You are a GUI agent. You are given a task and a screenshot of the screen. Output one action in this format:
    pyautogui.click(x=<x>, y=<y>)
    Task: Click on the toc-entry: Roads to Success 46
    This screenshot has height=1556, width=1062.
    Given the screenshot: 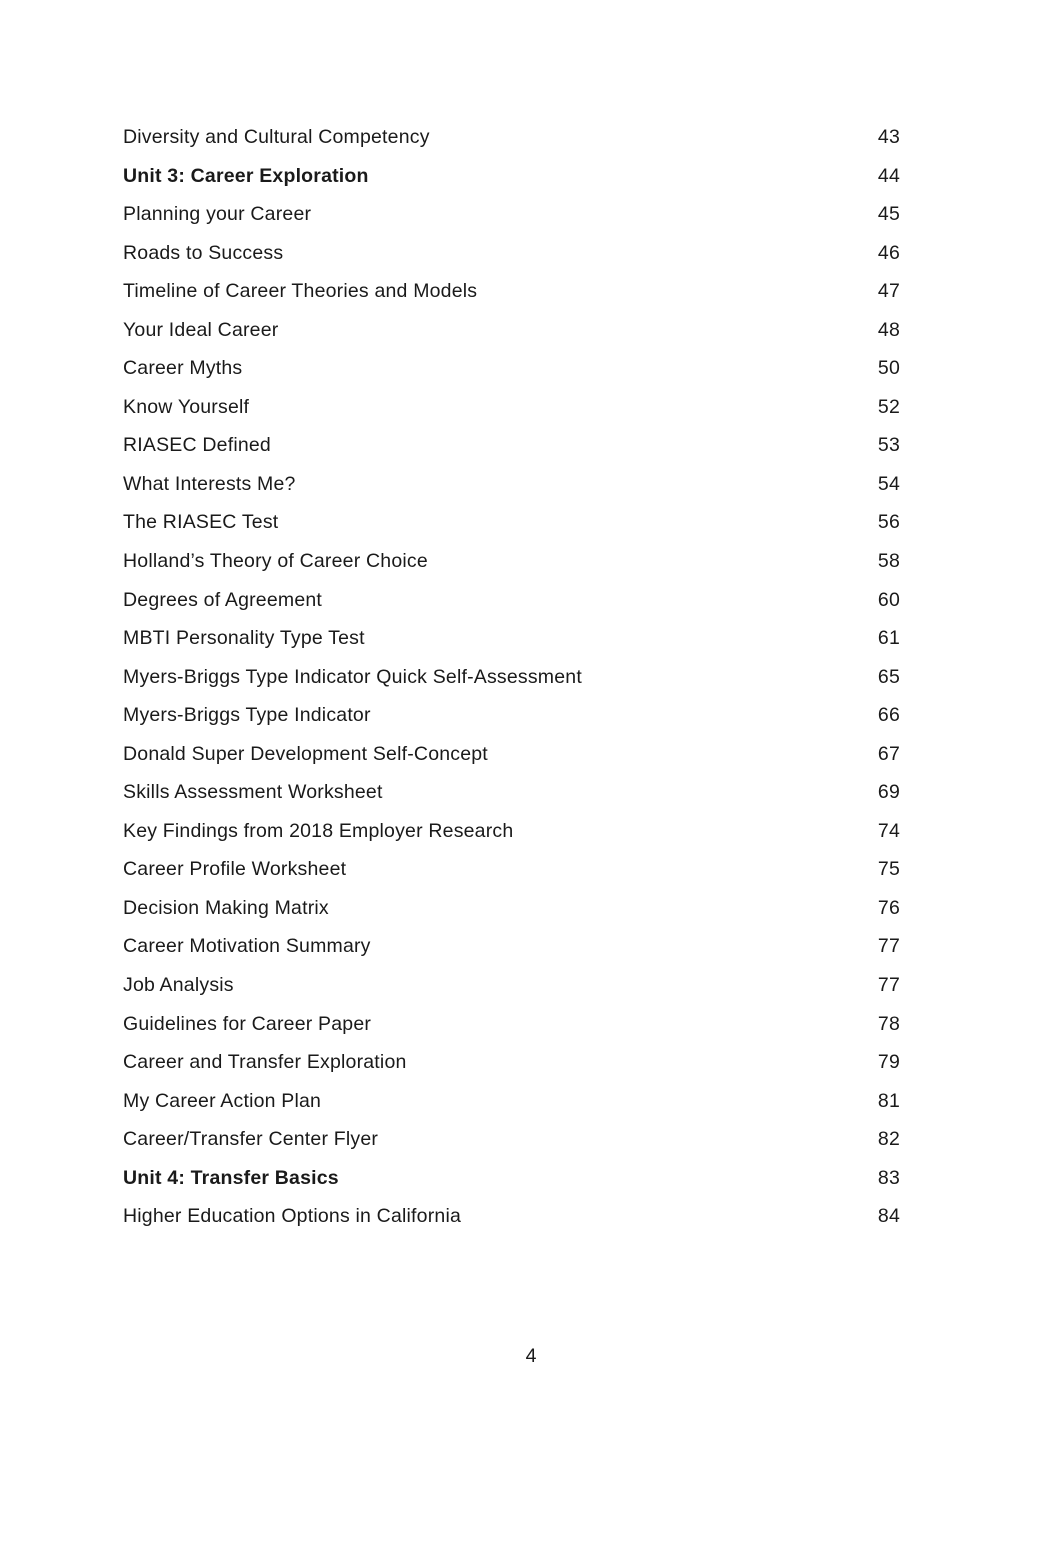 What is the action you would take?
    pyautogui.click(x=511, y=253)
    